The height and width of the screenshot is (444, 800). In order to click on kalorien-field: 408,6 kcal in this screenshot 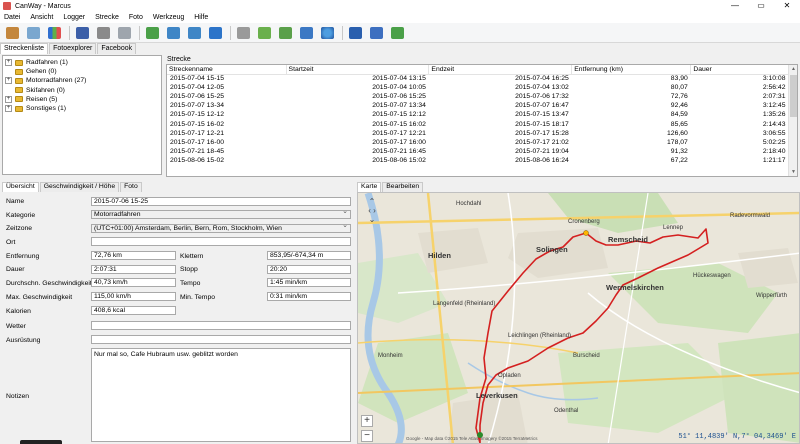, I will do `click(133, 310)`.